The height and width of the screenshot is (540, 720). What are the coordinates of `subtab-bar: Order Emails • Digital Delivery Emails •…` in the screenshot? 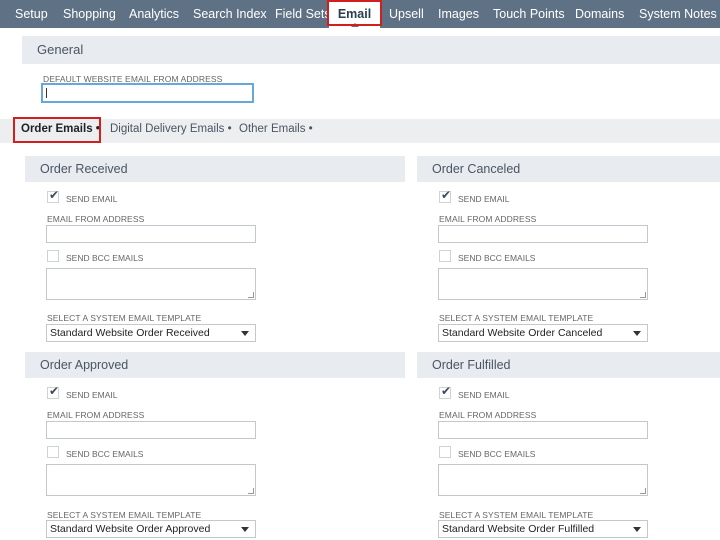 It's located at (360, 131).